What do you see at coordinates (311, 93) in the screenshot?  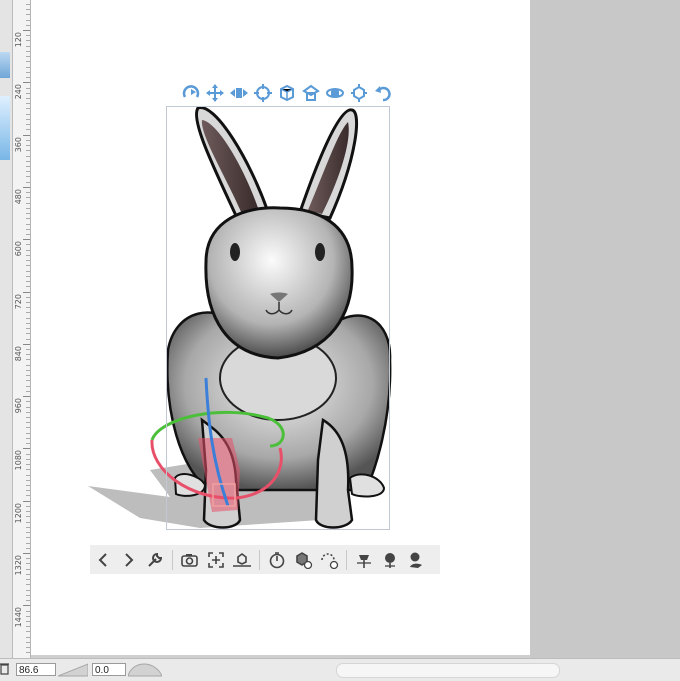 I see `rotate-axis-icon` at bounding box center [311, 93].